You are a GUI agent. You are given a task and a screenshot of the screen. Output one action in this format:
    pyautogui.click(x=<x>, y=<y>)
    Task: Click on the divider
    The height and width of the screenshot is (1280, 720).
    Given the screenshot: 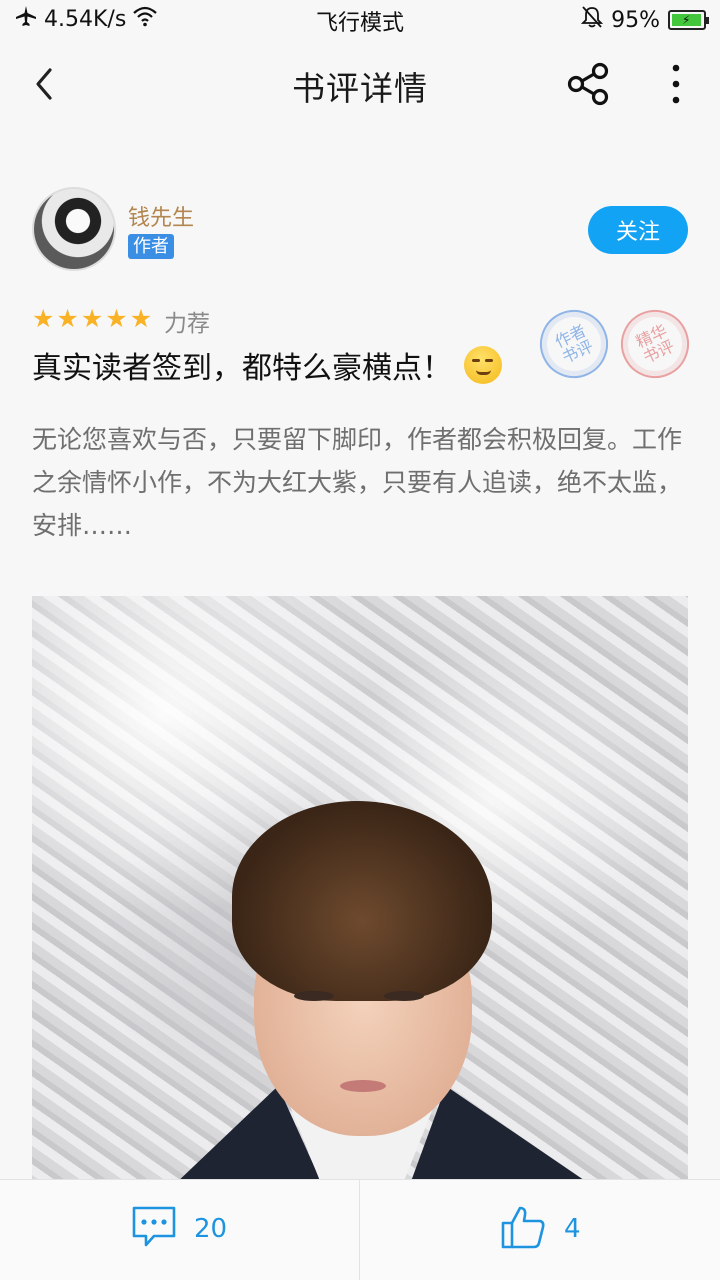 What is the action you would take?
    pyautogui.click(x=359, y=1230)
    